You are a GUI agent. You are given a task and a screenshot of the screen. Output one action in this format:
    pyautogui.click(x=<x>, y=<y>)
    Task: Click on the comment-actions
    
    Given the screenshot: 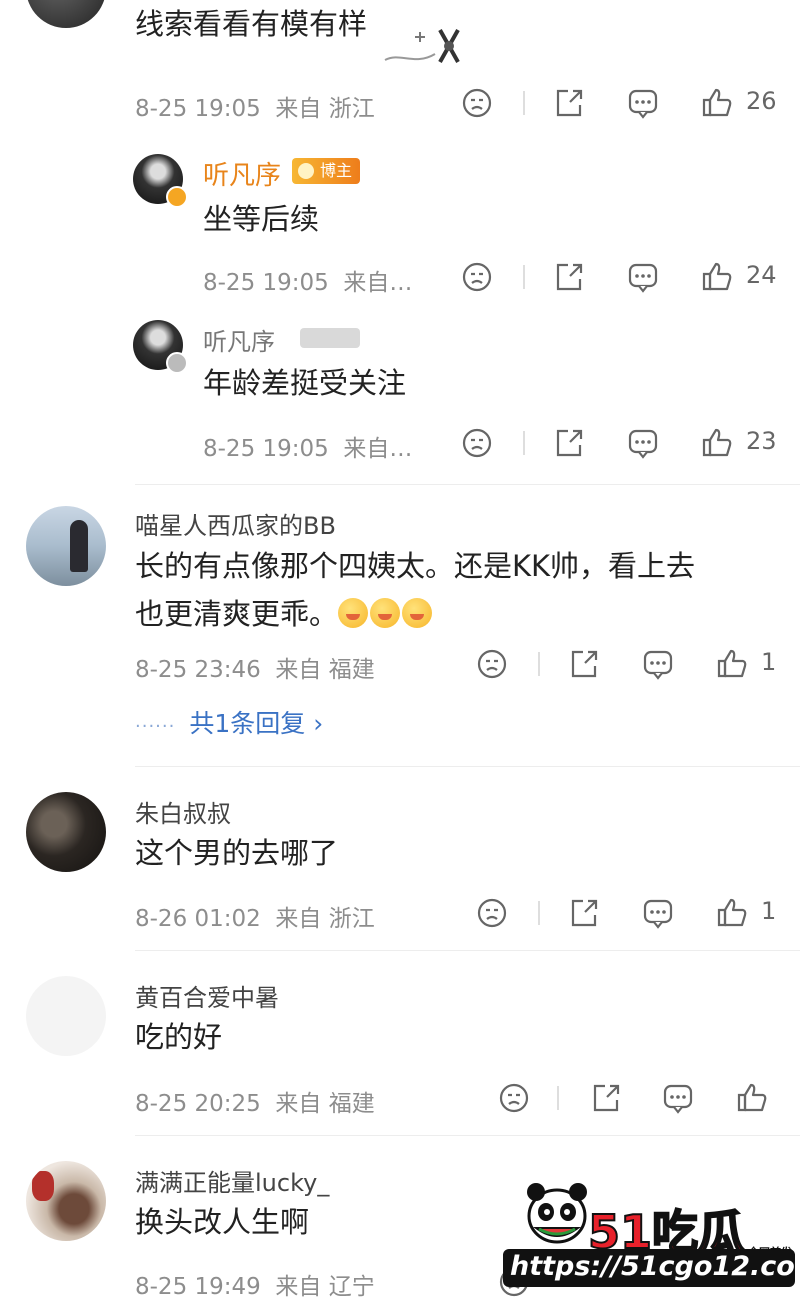 What is the action you would take?
    pyautogui.click(x=642, y=1101)
    